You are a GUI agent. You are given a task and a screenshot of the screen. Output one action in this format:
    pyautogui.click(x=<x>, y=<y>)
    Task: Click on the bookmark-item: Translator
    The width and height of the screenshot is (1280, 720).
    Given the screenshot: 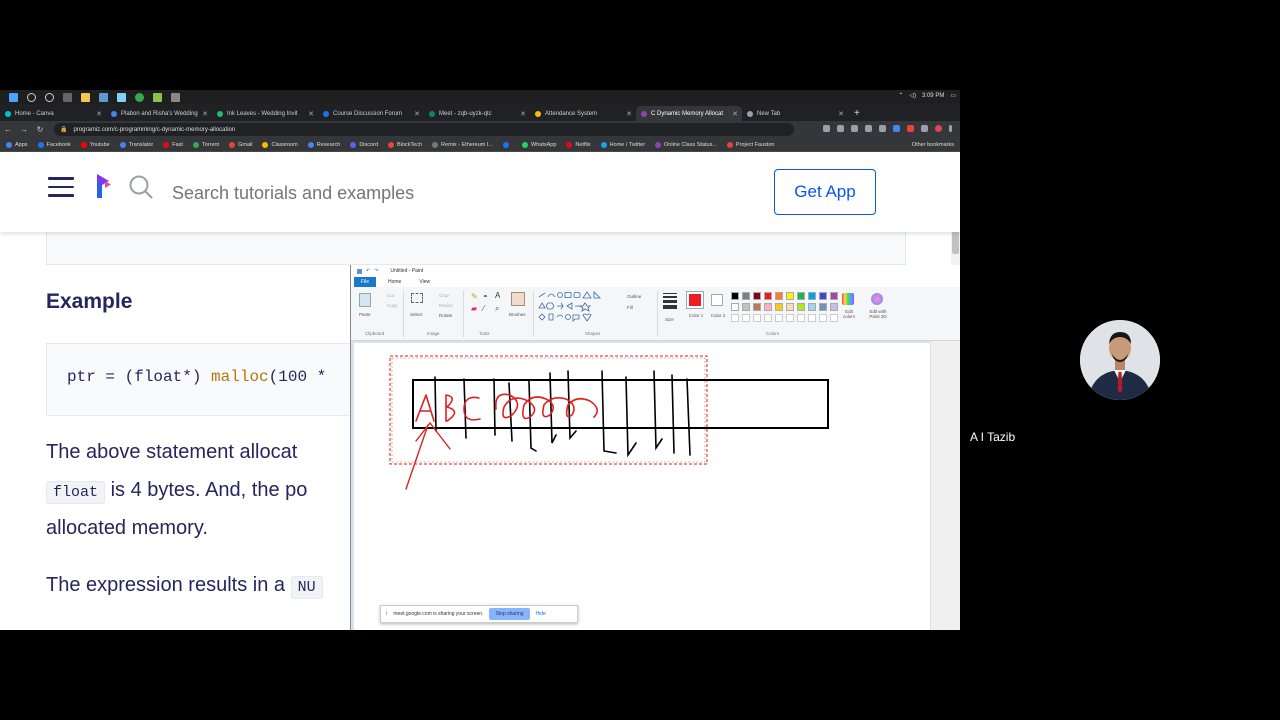 What is the action you would take?
    pyautogui.click(x=136, y=144)
    